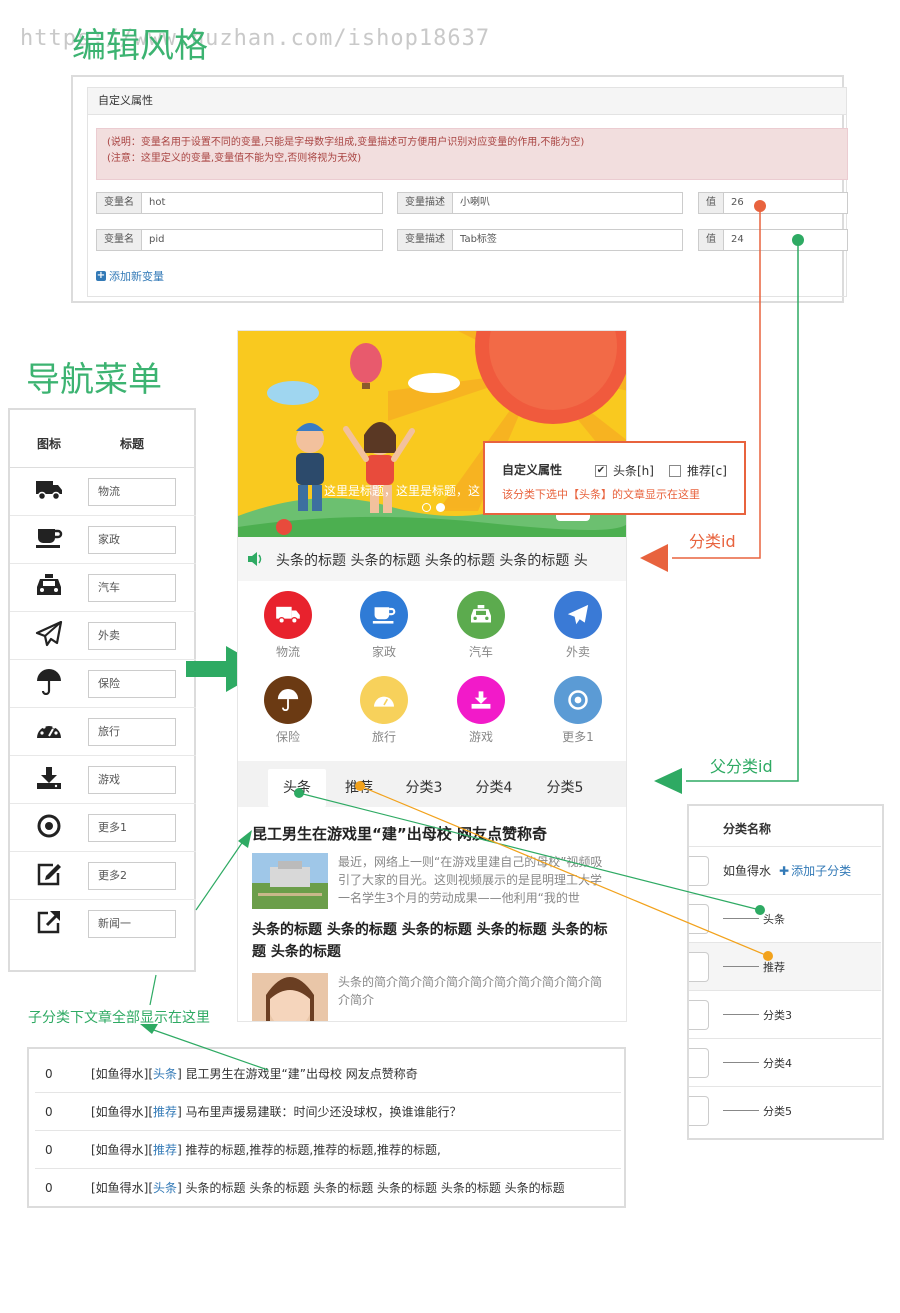  What do you see at coordinates (288, 625) in the screenshot?
I see `category-item: 物流` at bounding box center [288, 625].